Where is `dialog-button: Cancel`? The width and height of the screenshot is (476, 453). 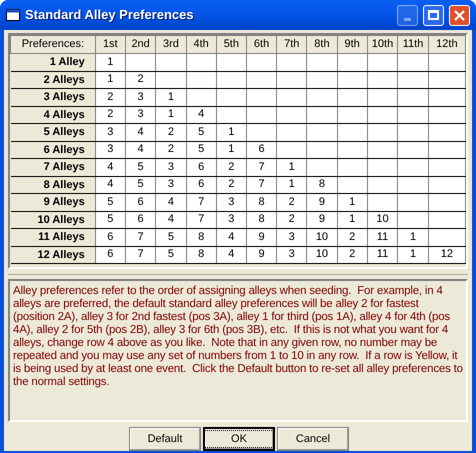
dialog-button: Cancel is located at coordinates (313, 439).